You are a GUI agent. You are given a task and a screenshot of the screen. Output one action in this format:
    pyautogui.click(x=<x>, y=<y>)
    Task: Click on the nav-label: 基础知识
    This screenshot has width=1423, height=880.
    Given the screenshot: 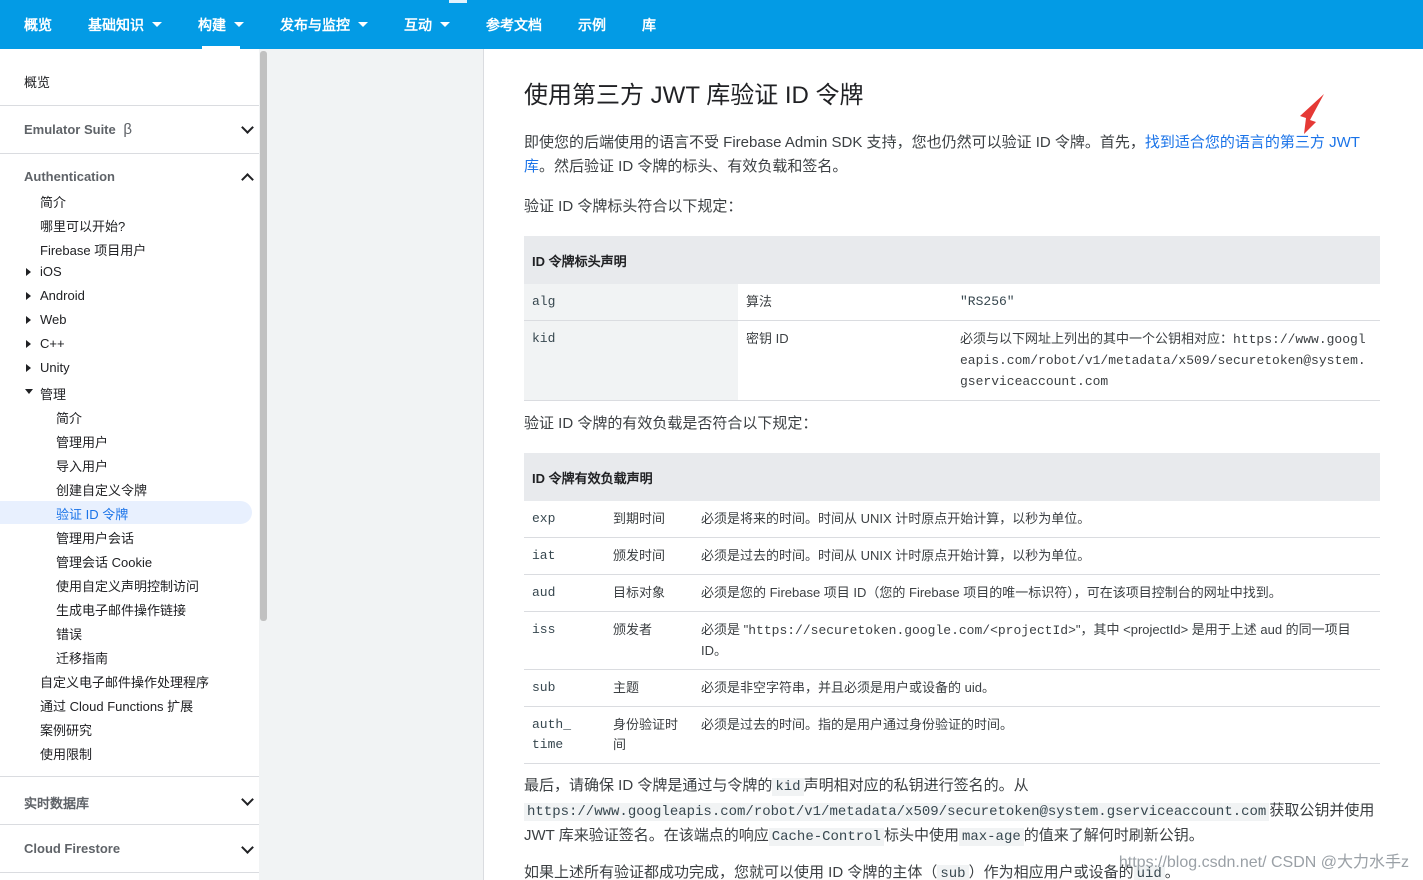 What is the action you would take?
    pyautogui.click(x=116, y=24)
    